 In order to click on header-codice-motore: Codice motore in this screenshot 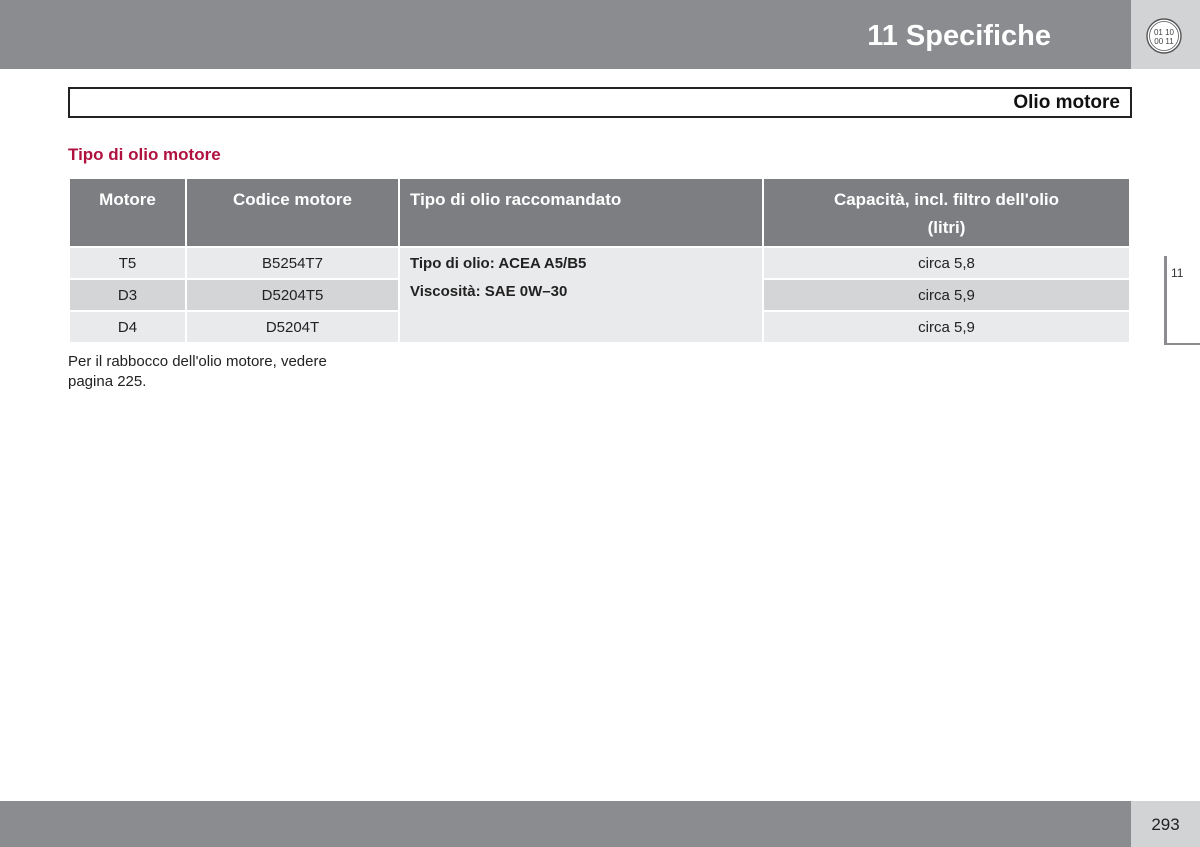, I will do `click(292, 212)`.